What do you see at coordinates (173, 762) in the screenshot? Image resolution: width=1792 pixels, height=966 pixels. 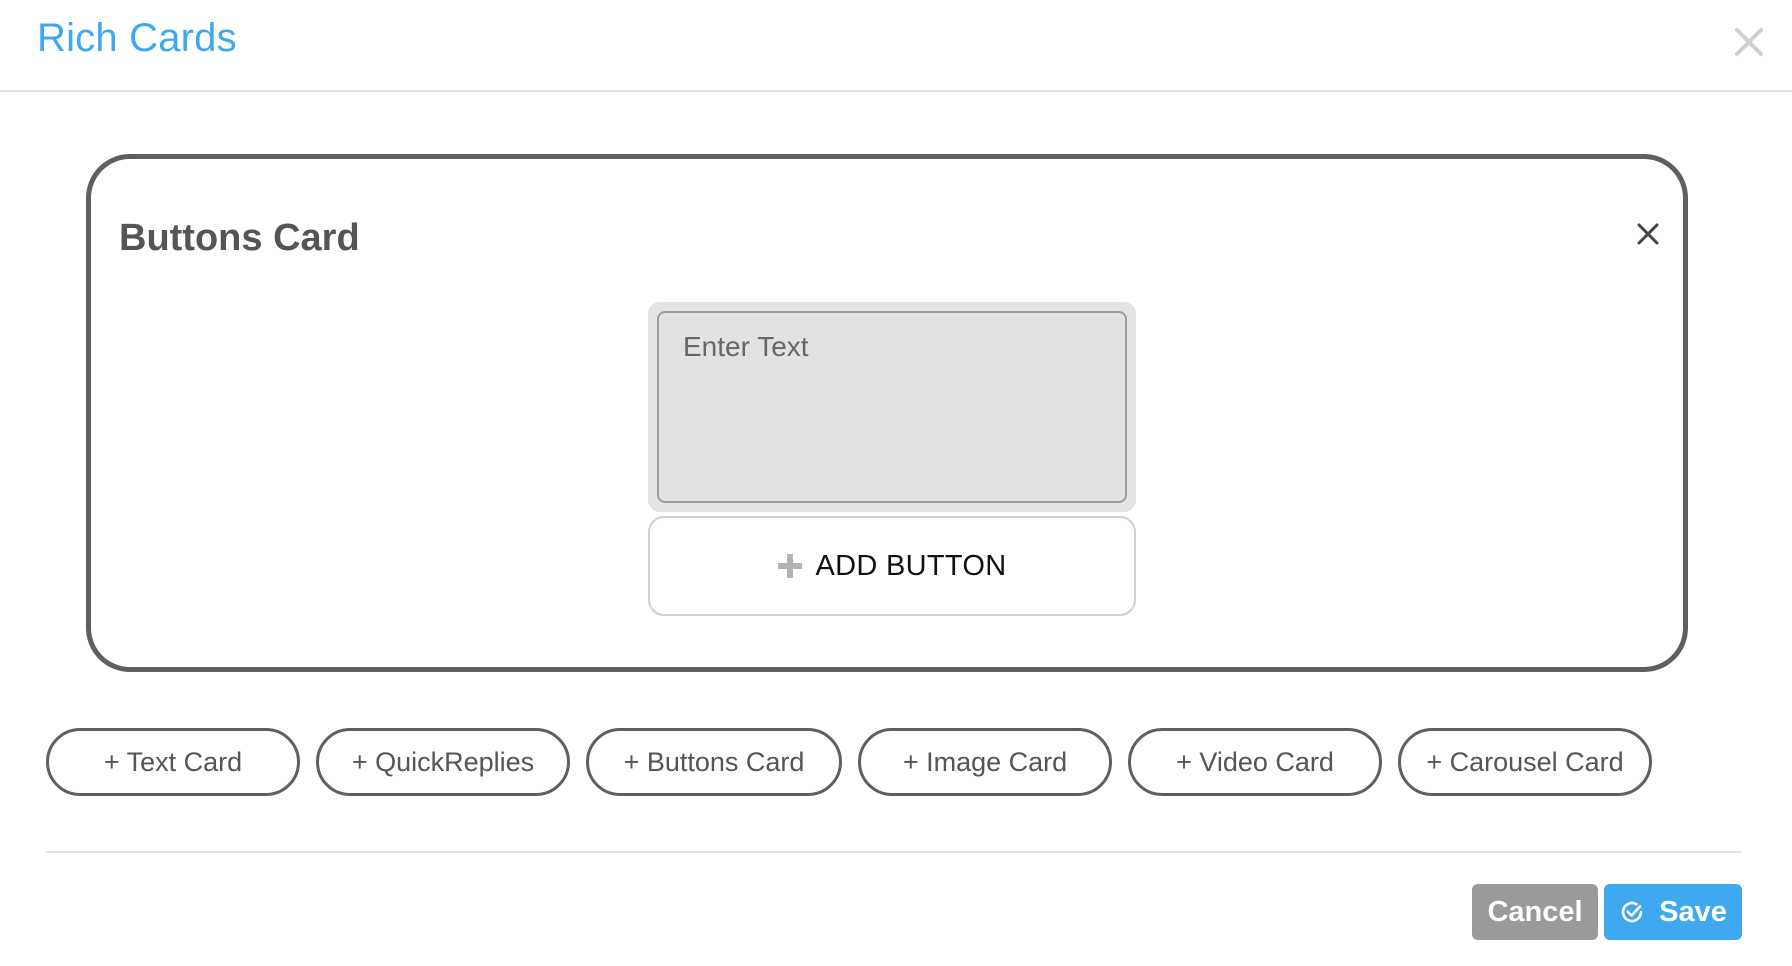 I see `add-text-card-button: + Text Card` at bounding box center [173, 762].